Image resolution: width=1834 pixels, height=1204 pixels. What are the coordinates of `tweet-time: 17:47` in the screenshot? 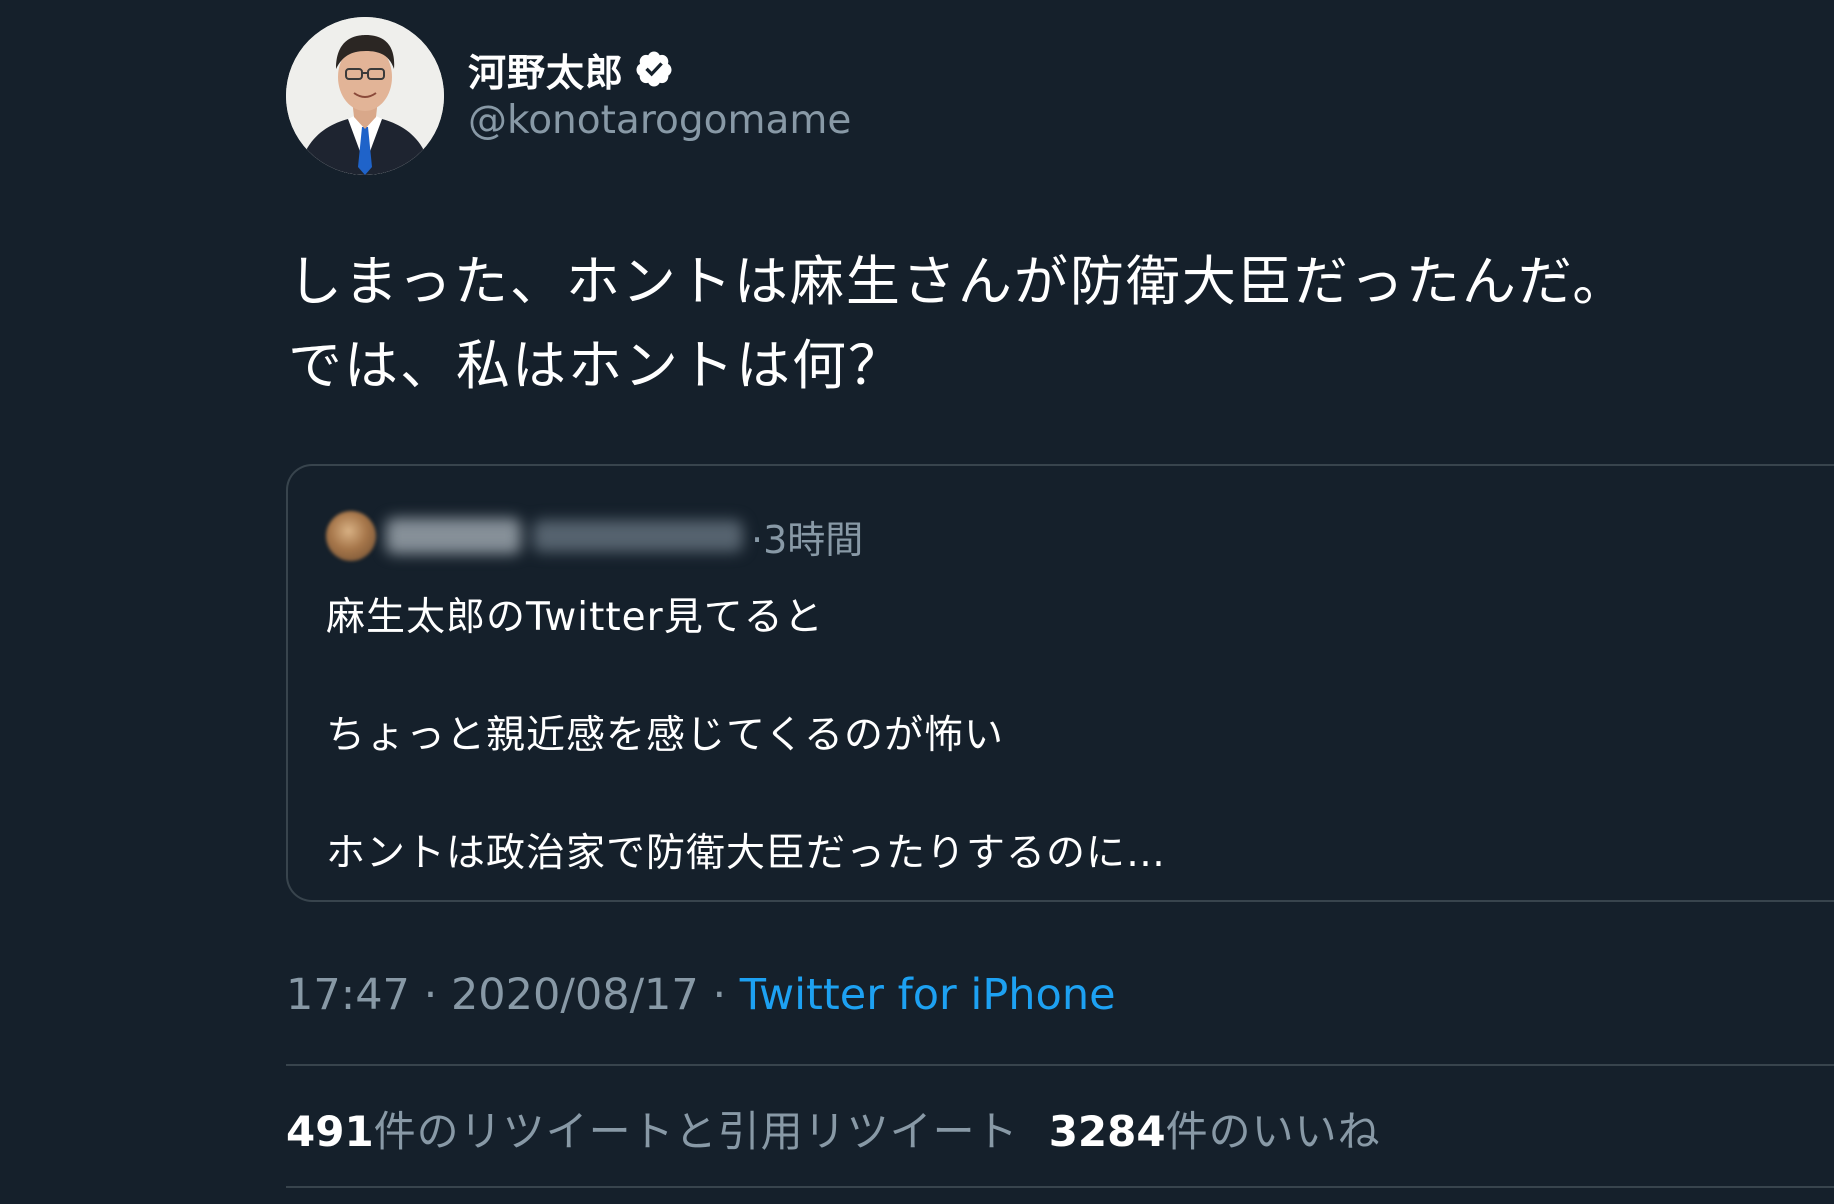 It's located at (348, 995).